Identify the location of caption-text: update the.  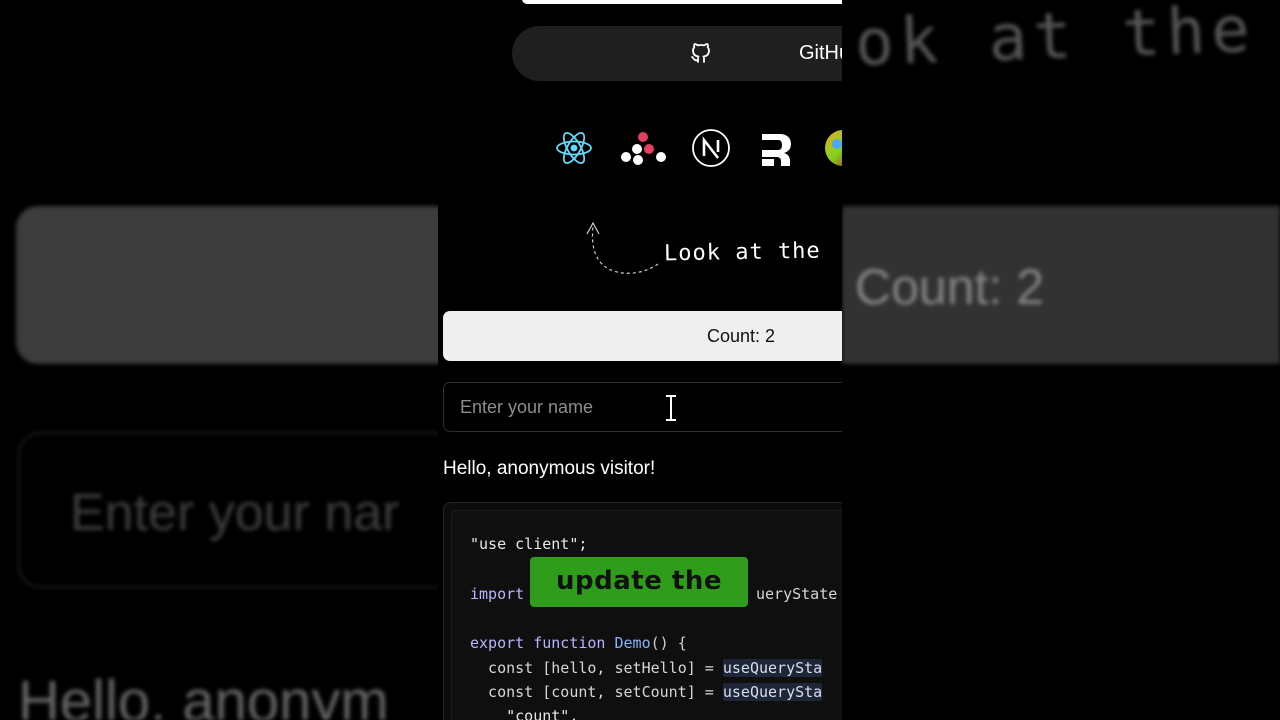
(639, 581).